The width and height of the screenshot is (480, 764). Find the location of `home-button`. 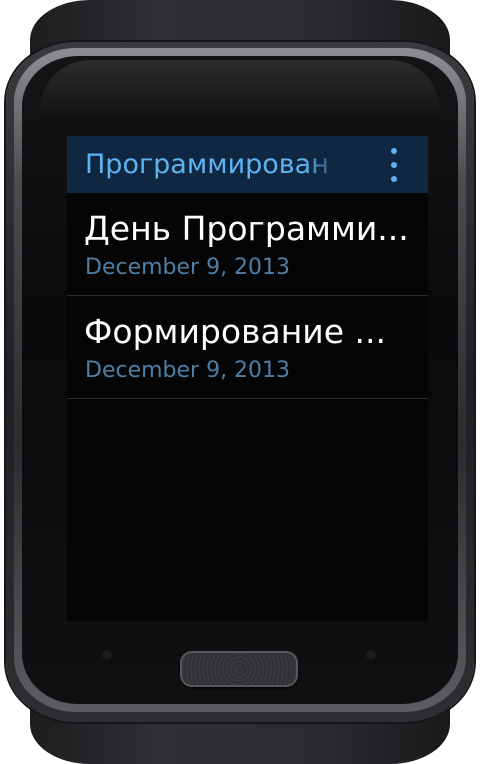

home-button is located at coordinates (239, 669).